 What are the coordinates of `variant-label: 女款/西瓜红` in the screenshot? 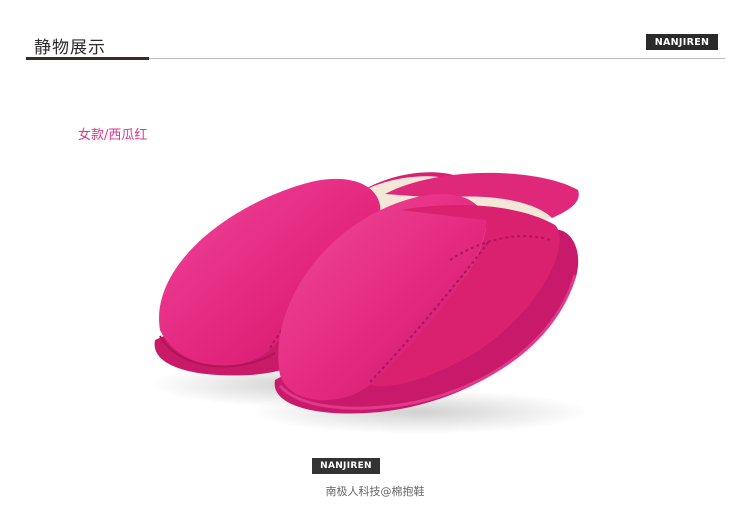 It's located at (113, 135).